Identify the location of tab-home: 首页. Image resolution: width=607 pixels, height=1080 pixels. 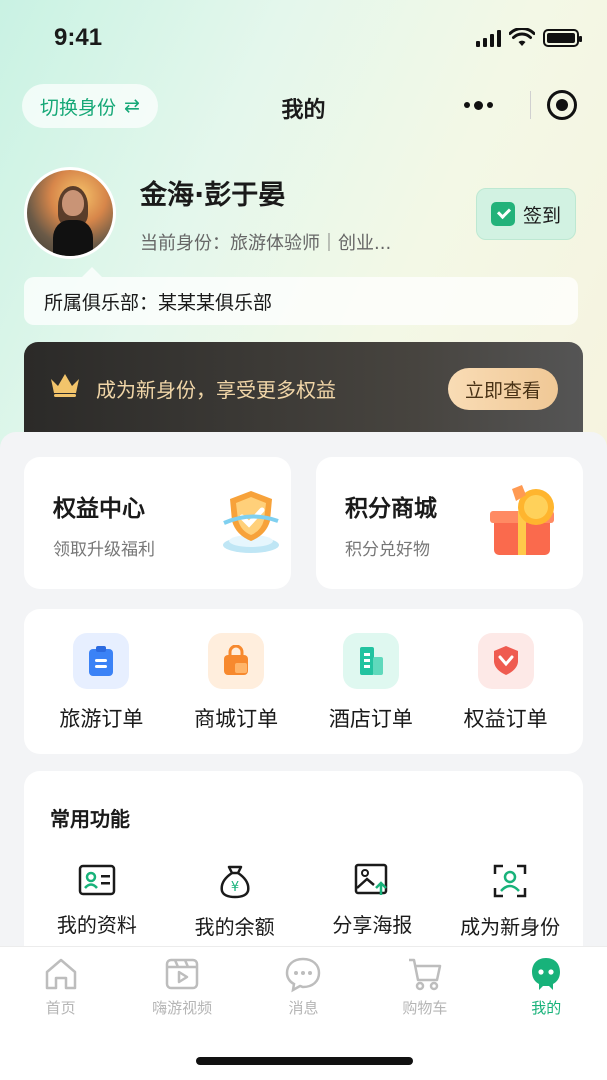
(61, 986).